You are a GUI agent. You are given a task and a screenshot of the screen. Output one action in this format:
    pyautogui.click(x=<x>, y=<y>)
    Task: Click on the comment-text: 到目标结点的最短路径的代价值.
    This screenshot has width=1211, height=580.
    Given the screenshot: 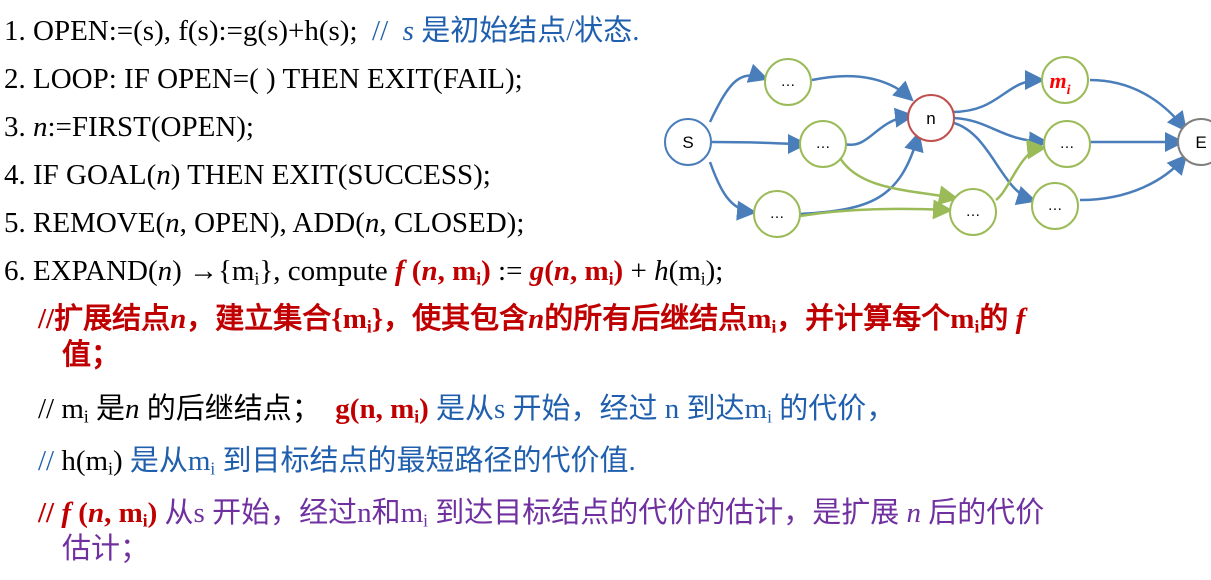 What is the action you would take?
    pyautogui.click(x=425, y=461)
    